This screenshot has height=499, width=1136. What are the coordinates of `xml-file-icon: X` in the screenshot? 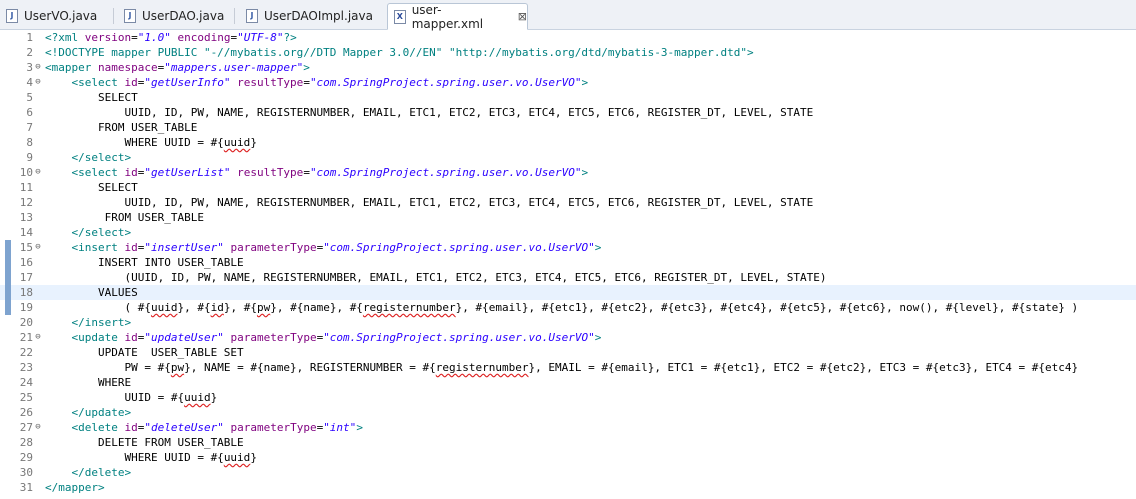 It's located at (400, 16).